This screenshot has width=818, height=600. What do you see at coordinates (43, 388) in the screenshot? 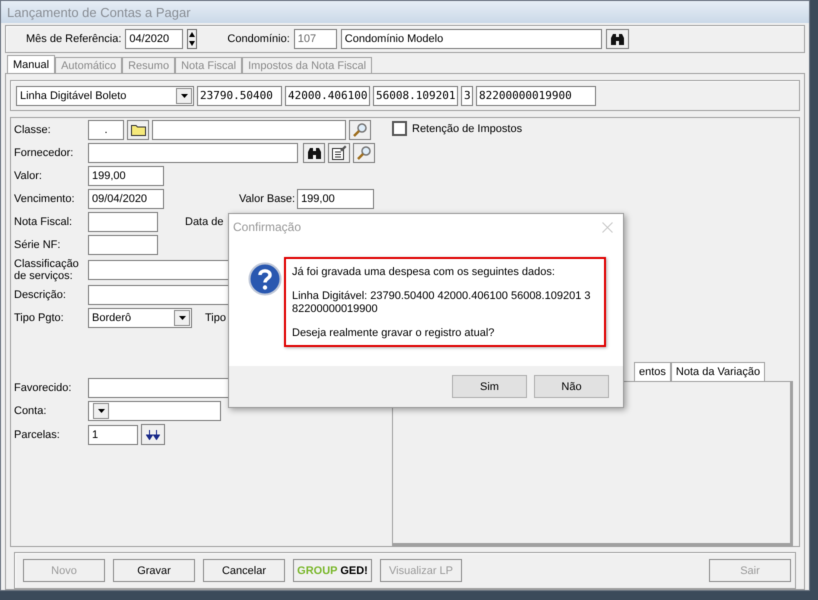
I see `field-label: Favorecido:` at bounding box center [43, 388].